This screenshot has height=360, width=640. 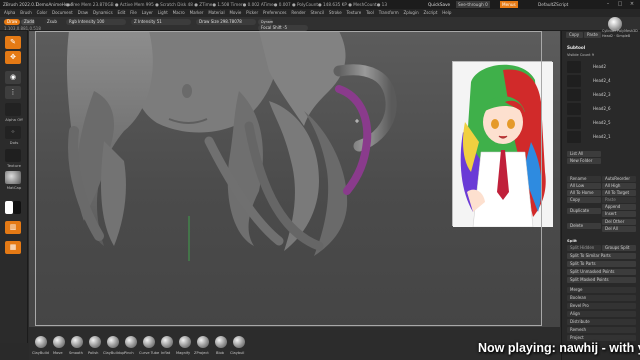 I want to click on paste-tool-button: Paste, so click(x=592, y=35).